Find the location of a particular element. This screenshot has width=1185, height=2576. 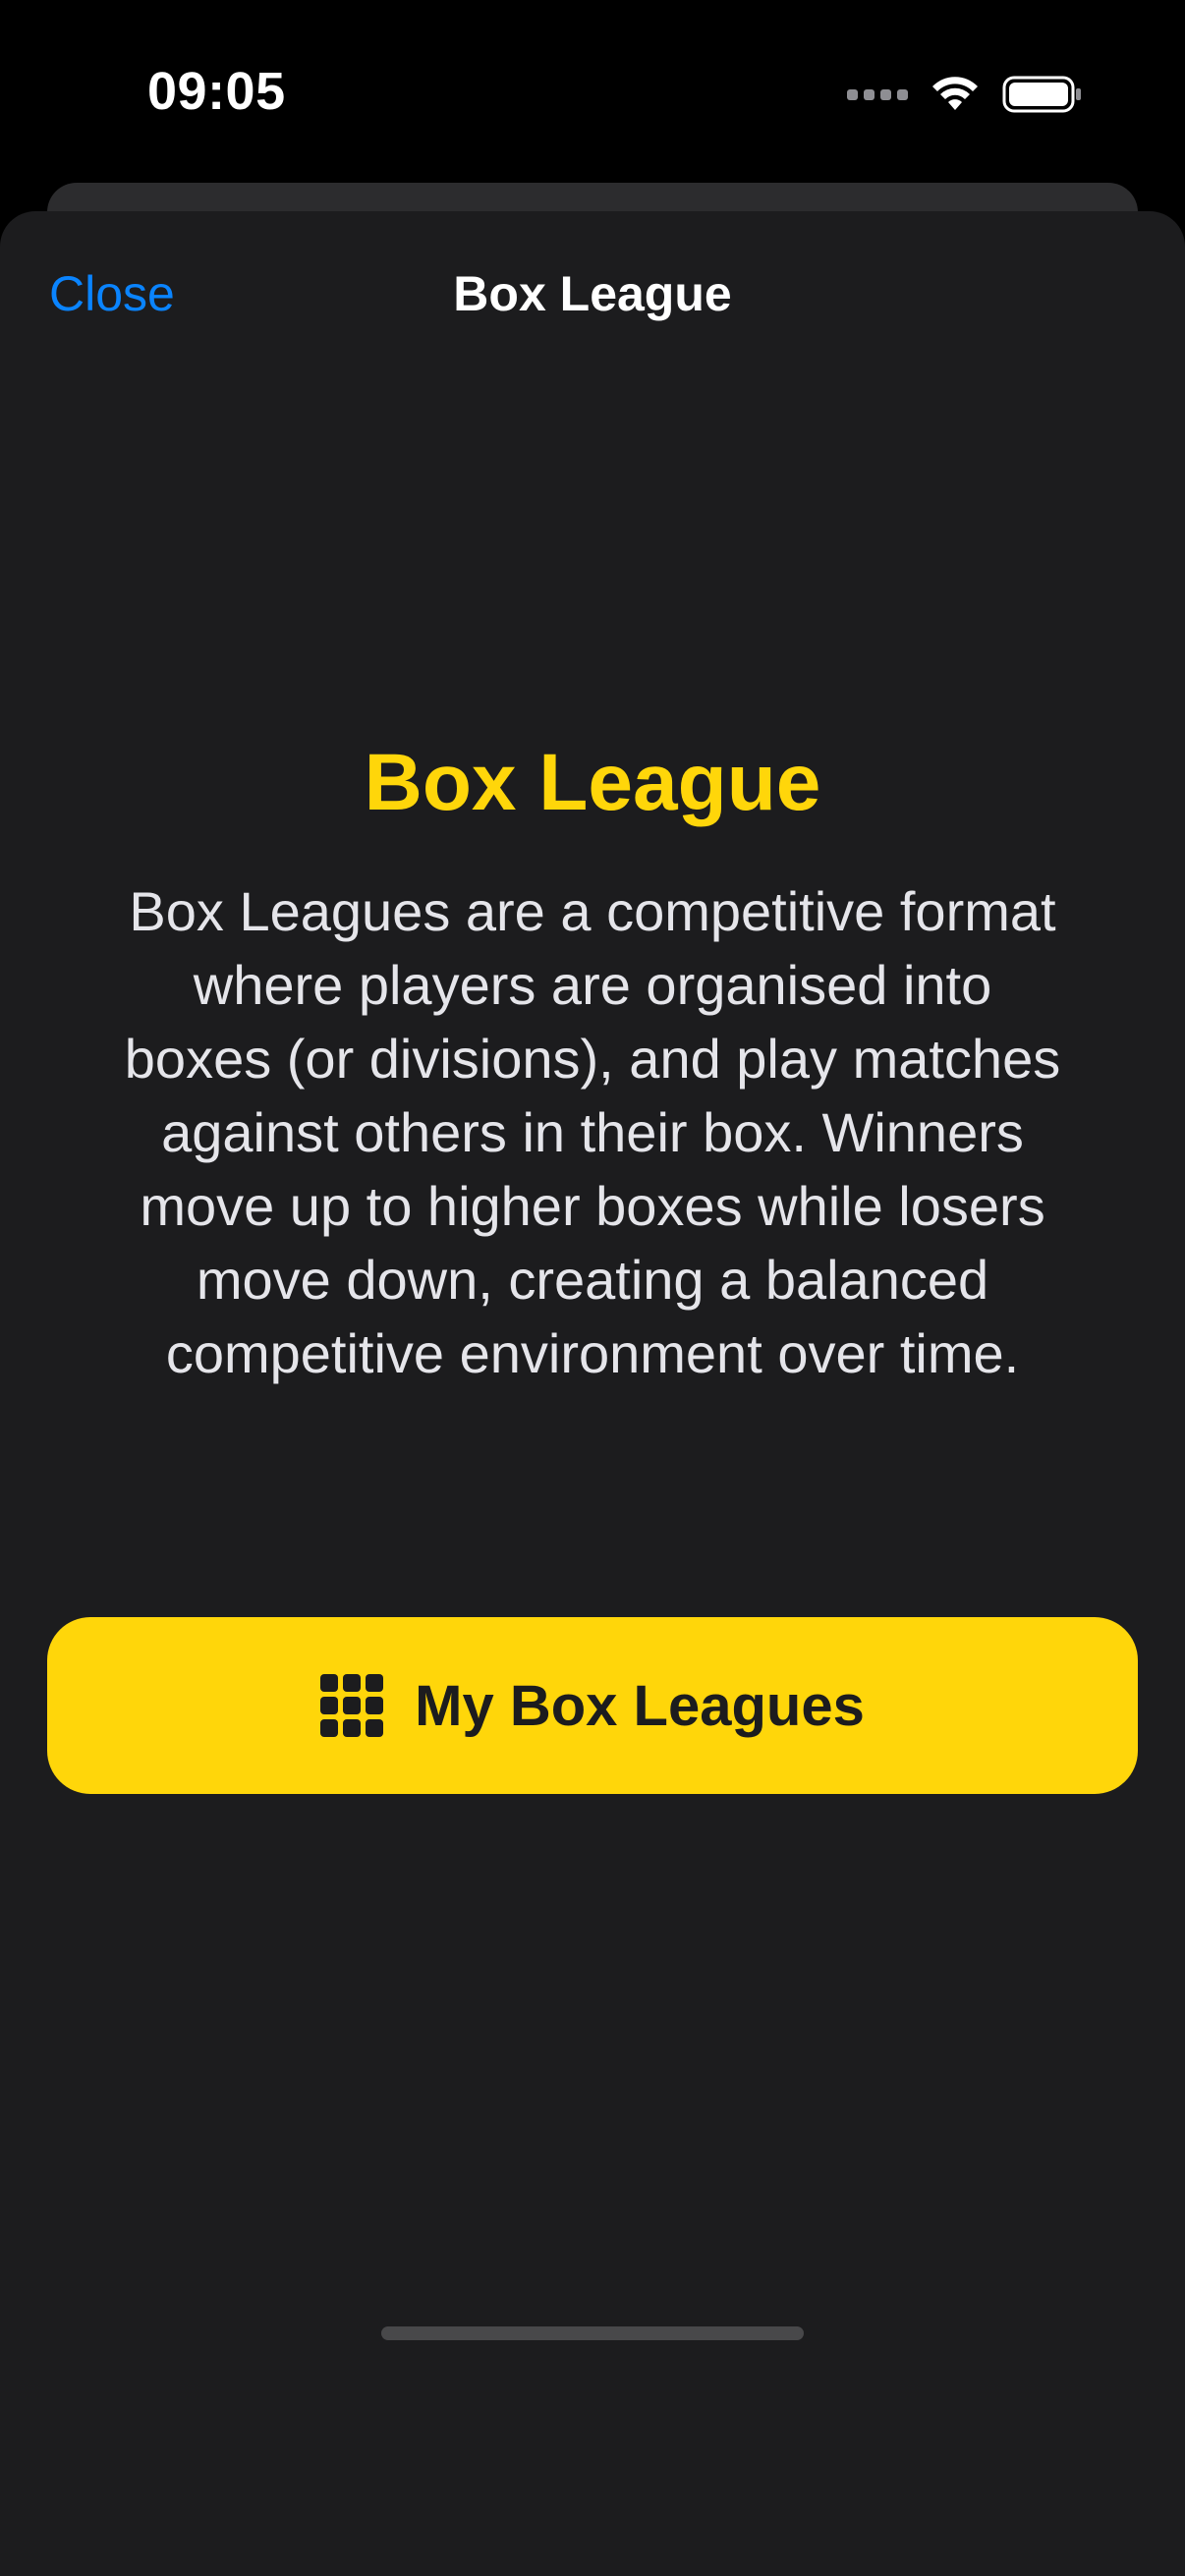

status-icons is located at coordinates (965, 94).